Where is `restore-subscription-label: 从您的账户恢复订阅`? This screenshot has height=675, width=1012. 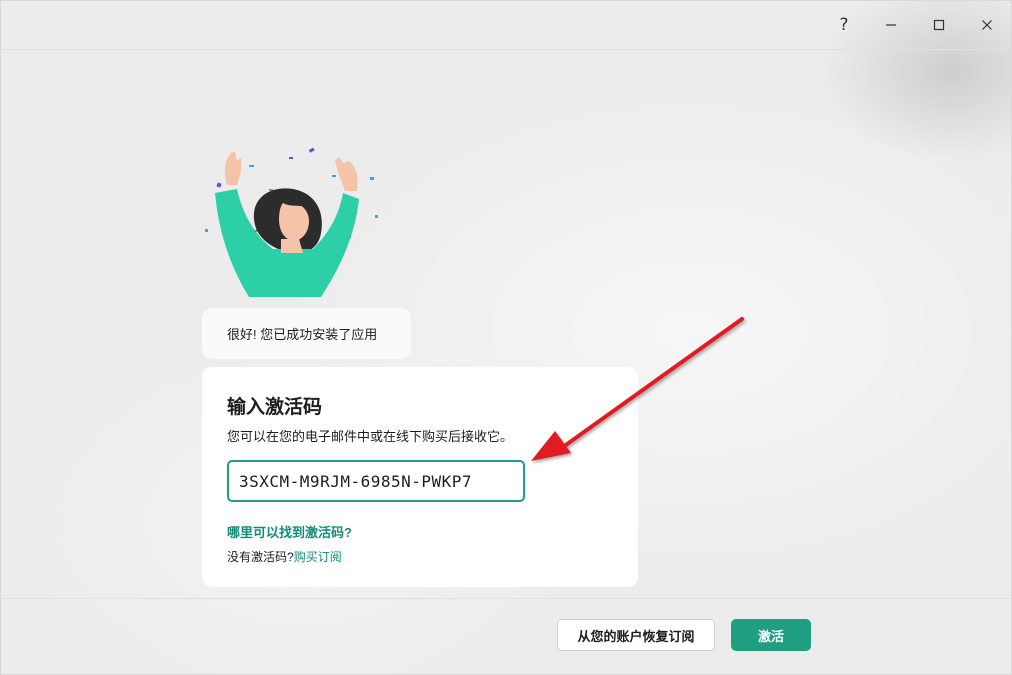 restore-subscription-label: 从您的账户恢复订阅 is located at coordinates (636, 636).